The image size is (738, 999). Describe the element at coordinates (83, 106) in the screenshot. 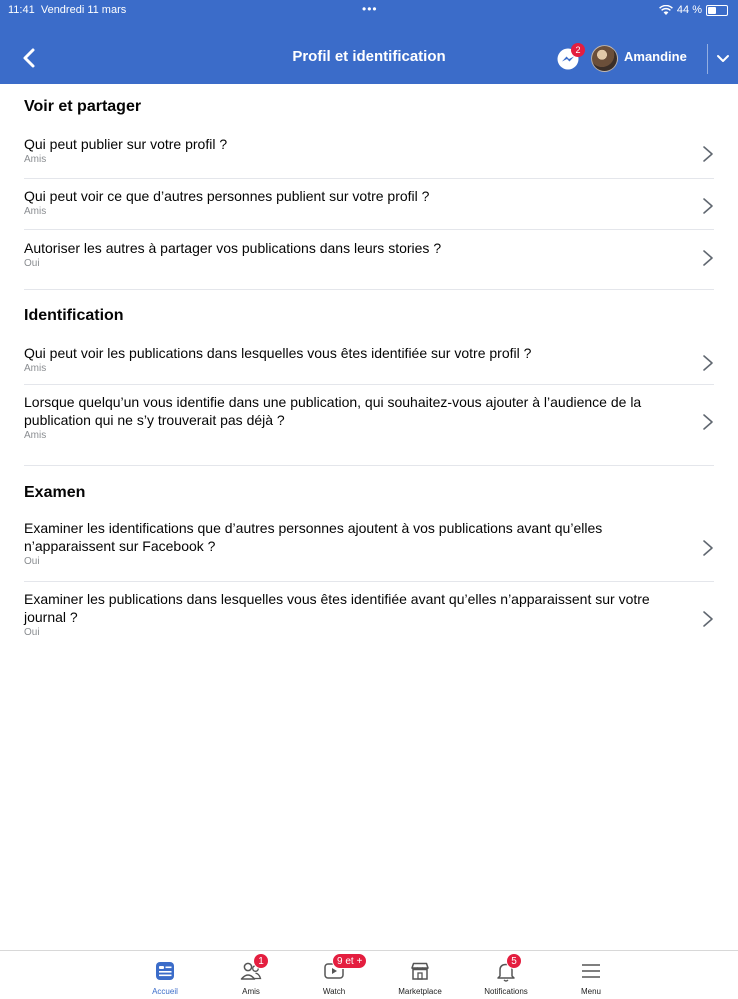

I see `section-title-voir-partager: Voir et partager` at that location.